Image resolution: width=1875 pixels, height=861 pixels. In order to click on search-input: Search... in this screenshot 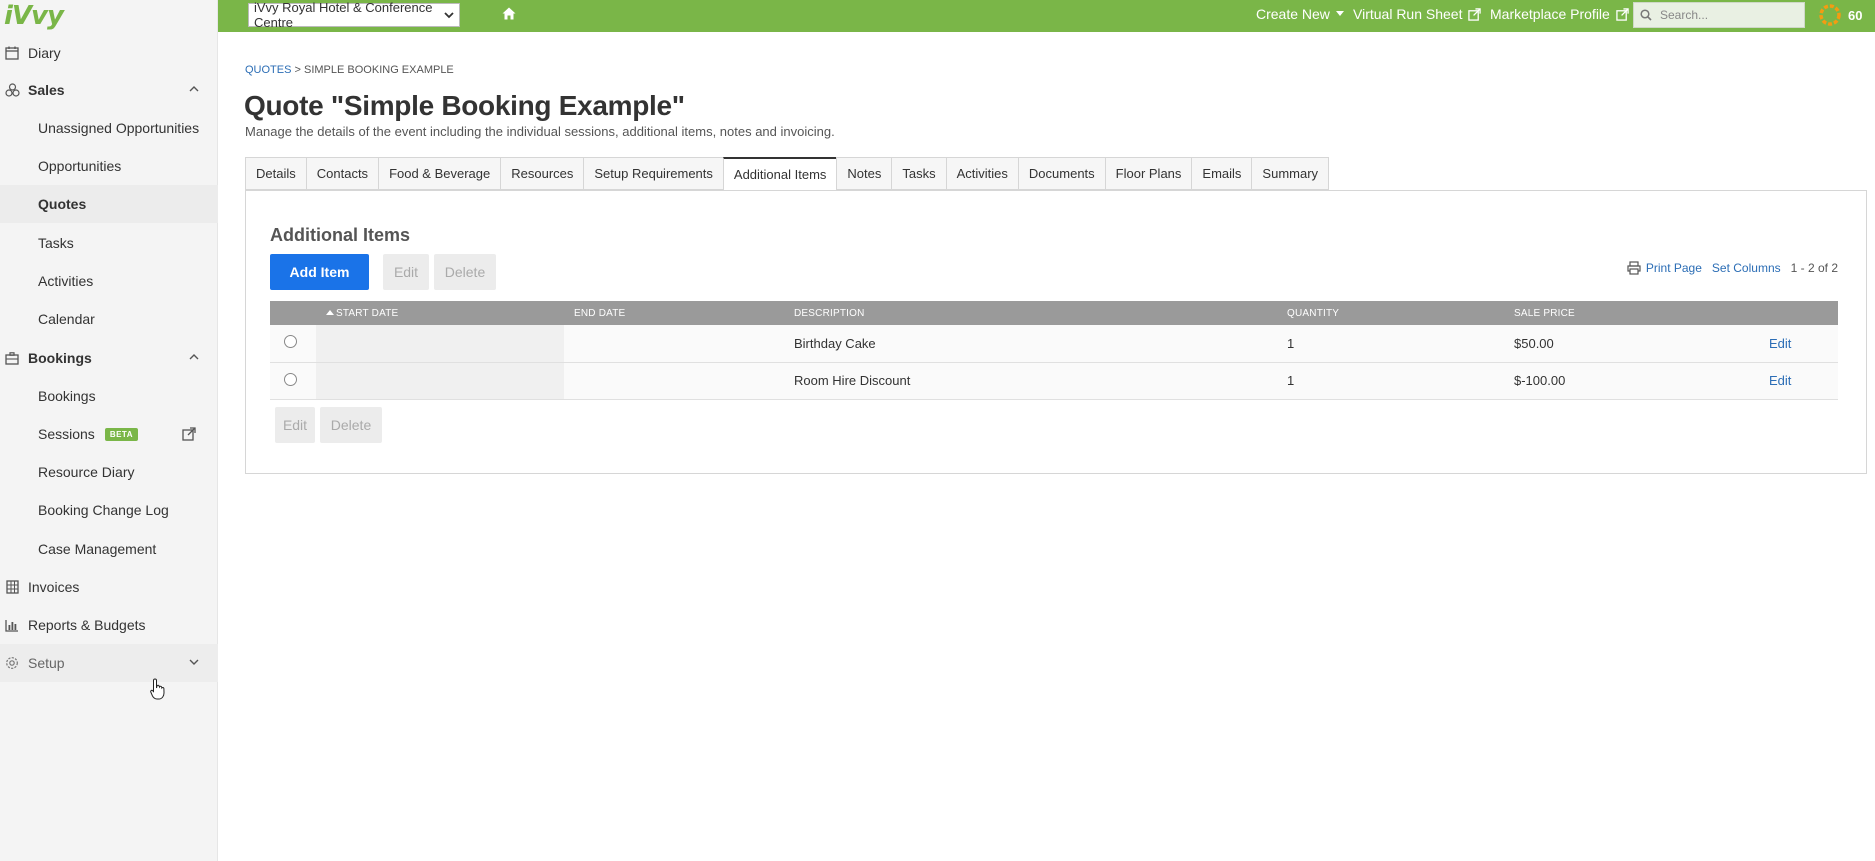, I will do `click(1719, 15)`.